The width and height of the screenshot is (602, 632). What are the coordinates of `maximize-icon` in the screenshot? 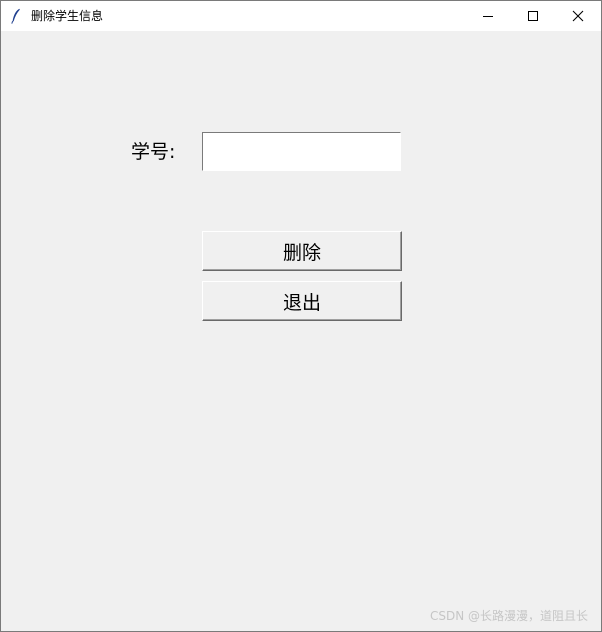 It's located at (533, 16).